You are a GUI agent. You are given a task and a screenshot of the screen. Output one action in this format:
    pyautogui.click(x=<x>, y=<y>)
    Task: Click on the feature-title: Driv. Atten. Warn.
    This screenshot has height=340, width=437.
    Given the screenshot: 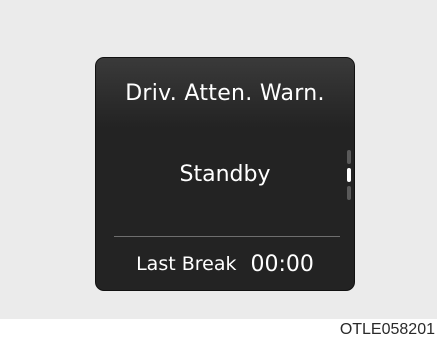 What is the action you would take?
    pyautogui.click(x=225, y=93)
    